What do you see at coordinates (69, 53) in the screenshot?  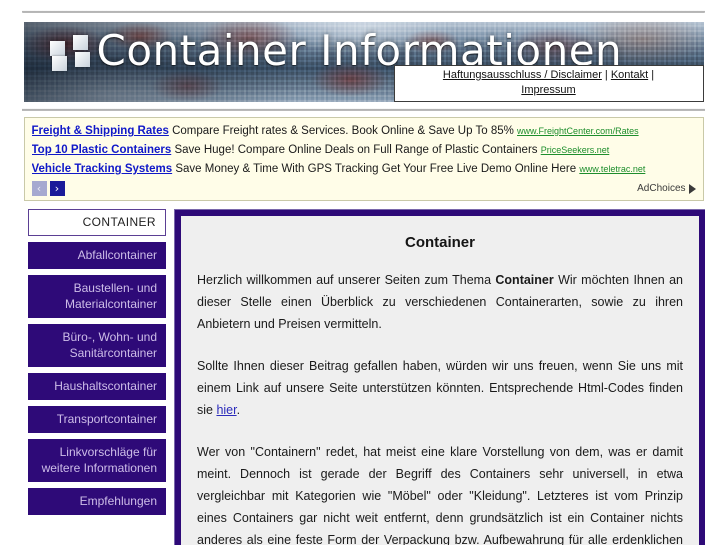 I see `four-squares-logo-icon` at bounding box center [69, 53].